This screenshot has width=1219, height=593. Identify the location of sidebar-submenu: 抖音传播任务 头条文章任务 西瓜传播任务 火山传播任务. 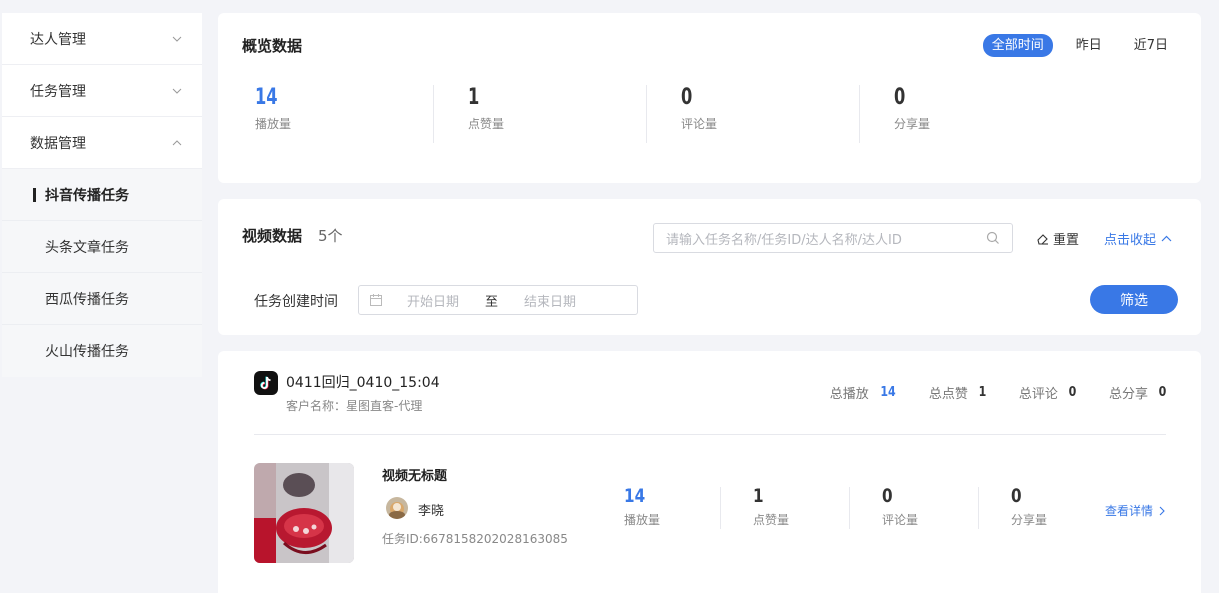
(102, 273).